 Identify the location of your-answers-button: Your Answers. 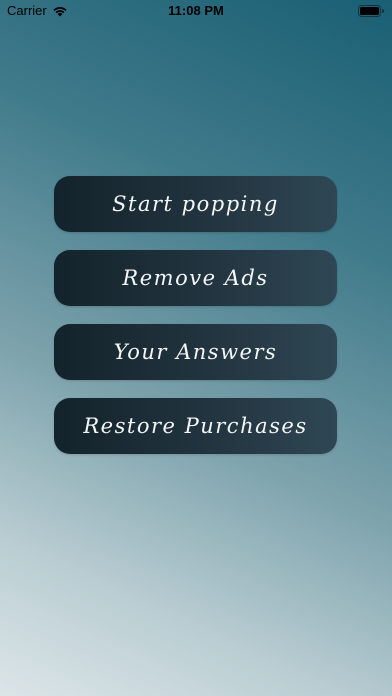
(195, 352).